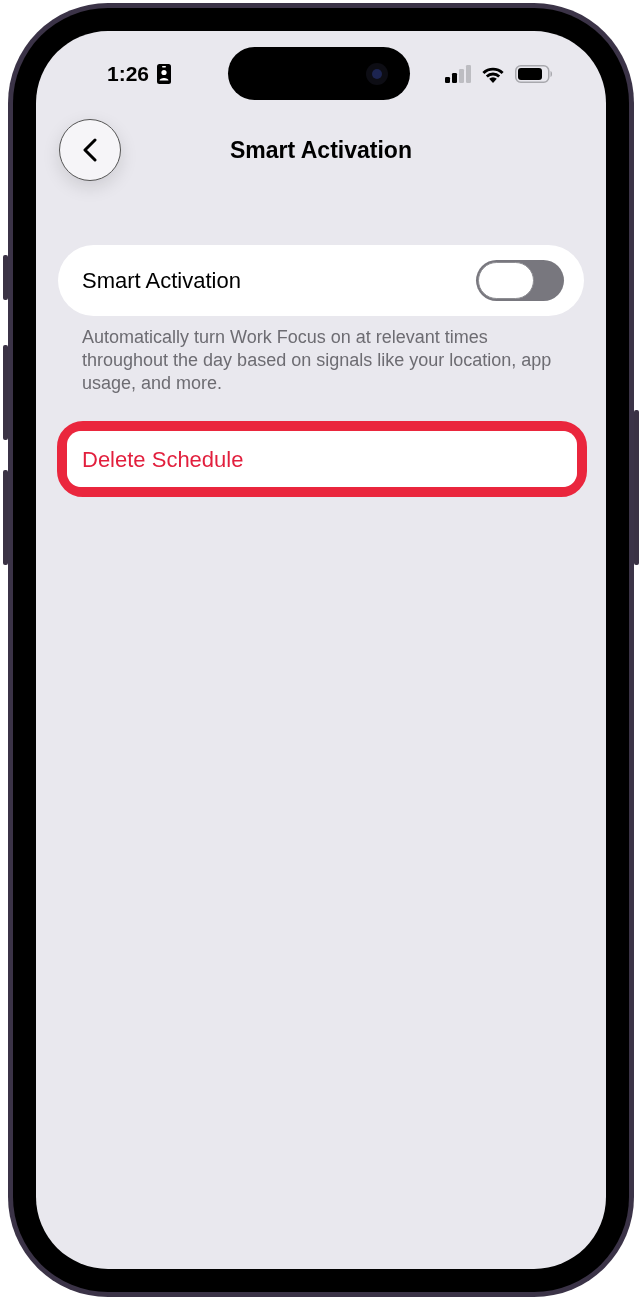  What do you see at coordinates (534, 73) in the screenshot?
I see `battery-icon` at bounding box center [534, 73].